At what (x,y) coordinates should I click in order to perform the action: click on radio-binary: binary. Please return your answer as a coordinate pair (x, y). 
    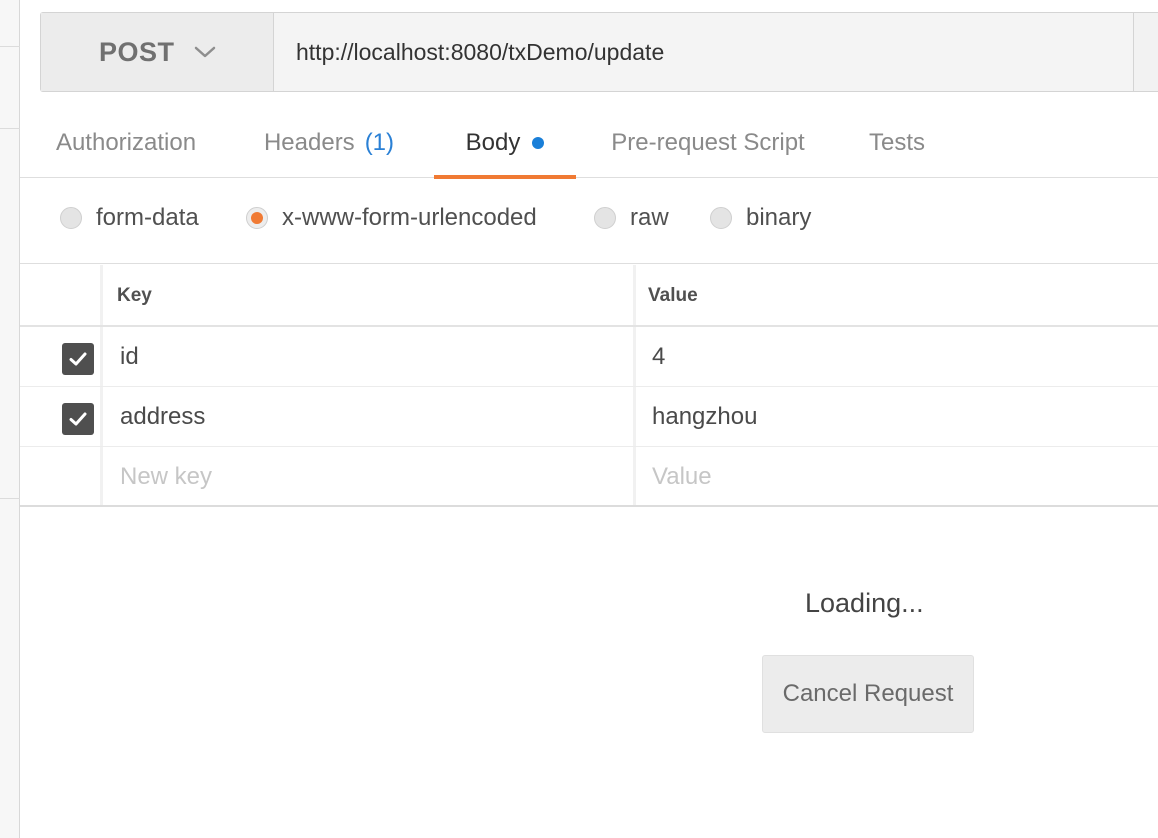
    Looking at the image, I should click on (760, 218).